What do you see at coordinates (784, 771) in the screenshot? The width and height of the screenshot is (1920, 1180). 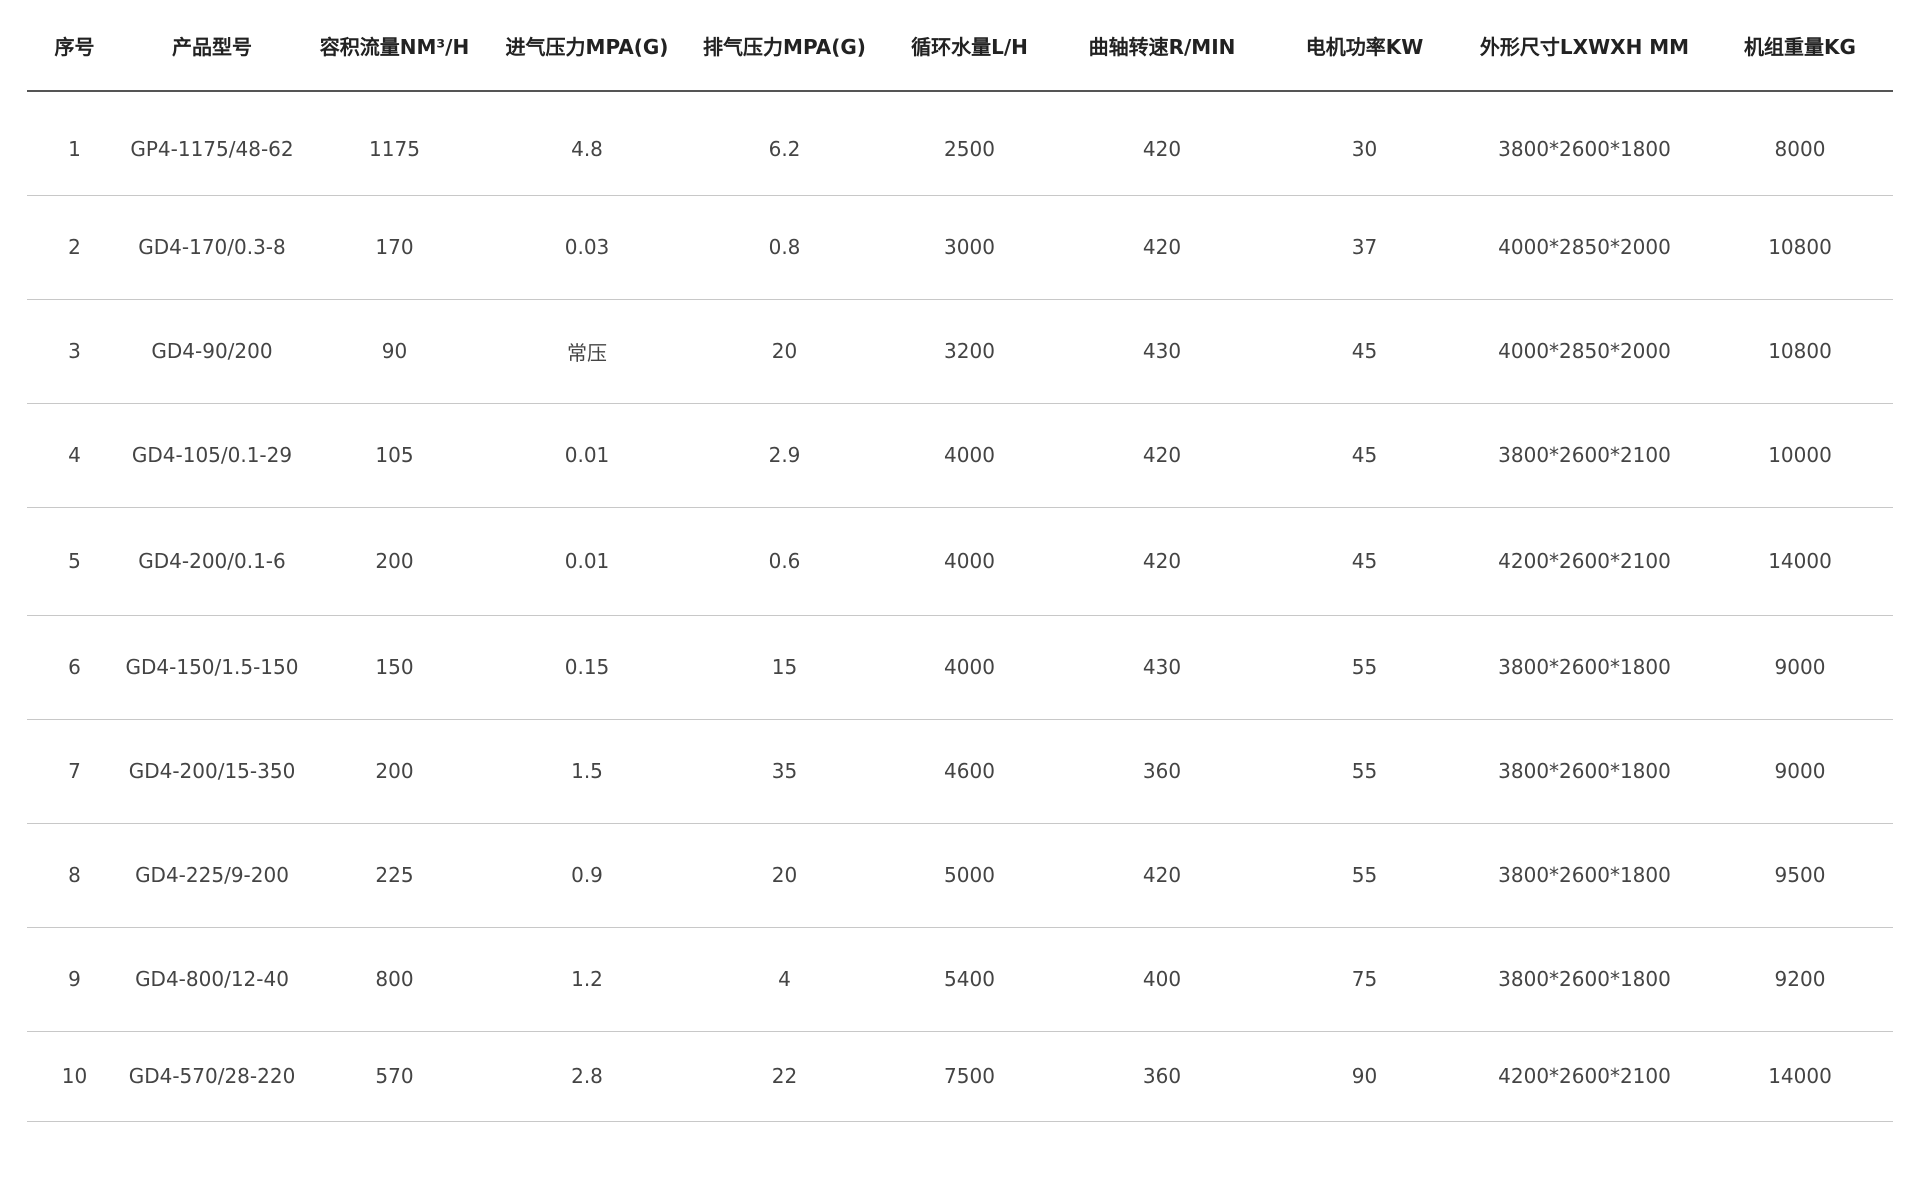 I see `cell-outlet-pressure: 35` at bounding box center [784, 771].